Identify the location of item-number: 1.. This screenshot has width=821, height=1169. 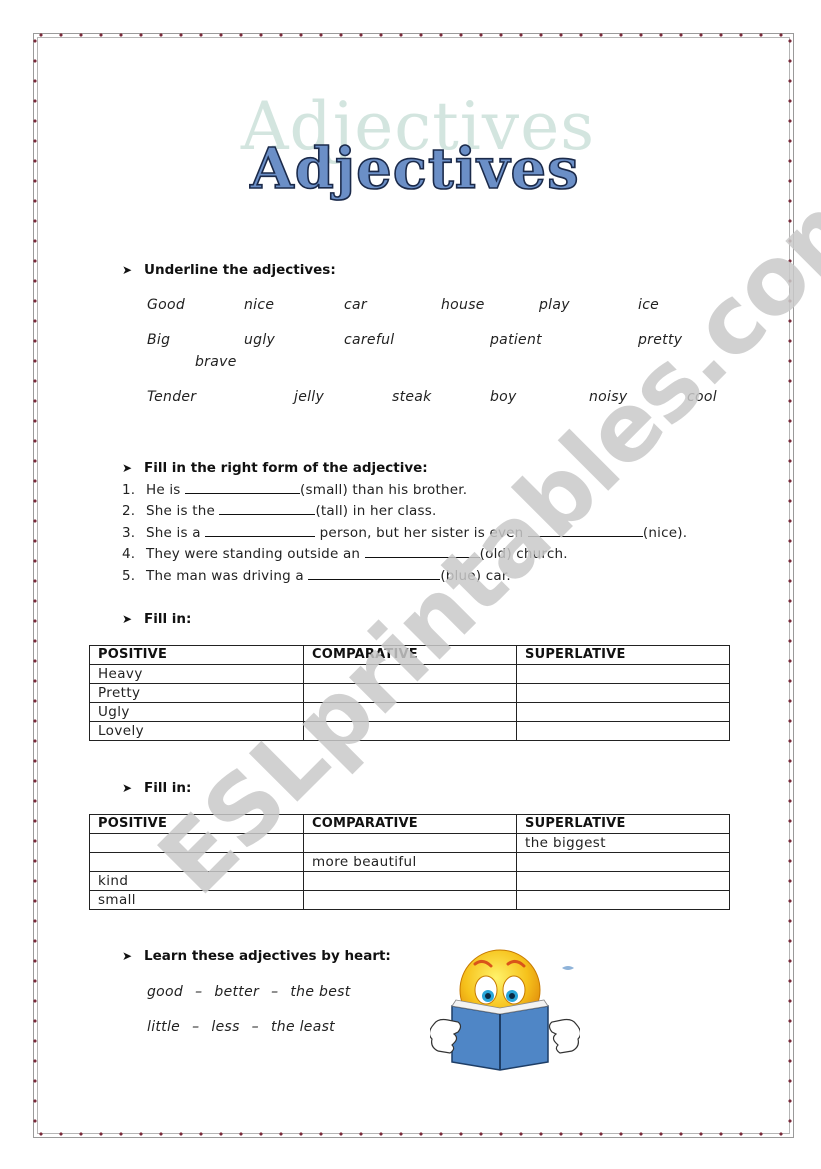
(129, 490).